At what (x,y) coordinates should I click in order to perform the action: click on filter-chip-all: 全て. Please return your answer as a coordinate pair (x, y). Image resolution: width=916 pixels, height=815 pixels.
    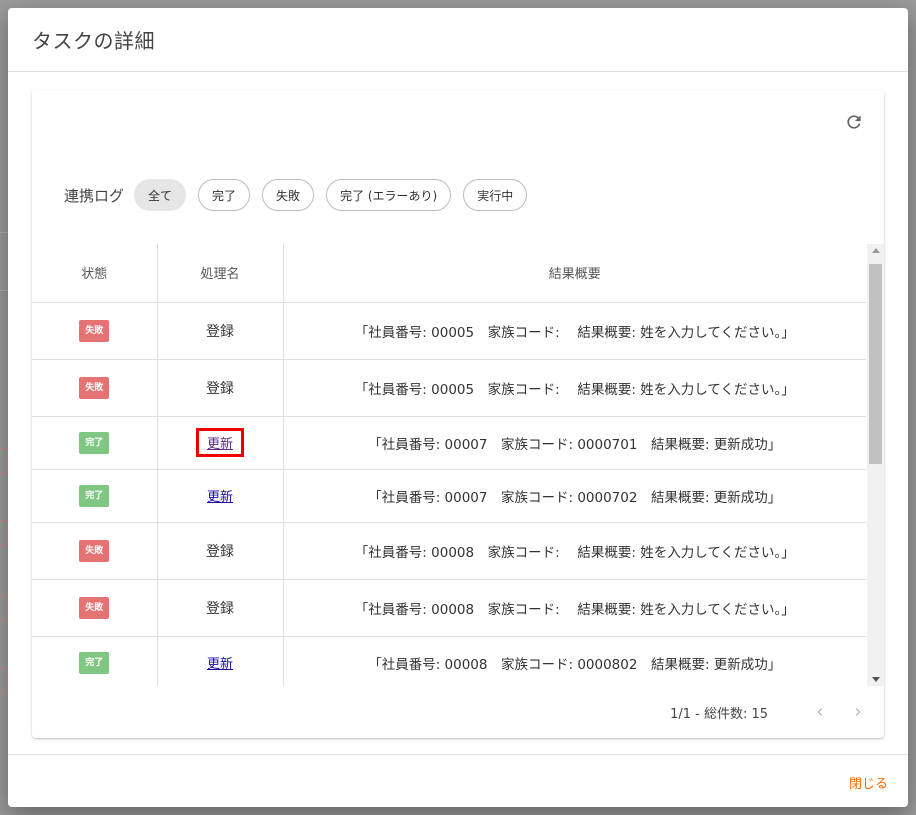
    Looking at the image, I should click on (160, 195).